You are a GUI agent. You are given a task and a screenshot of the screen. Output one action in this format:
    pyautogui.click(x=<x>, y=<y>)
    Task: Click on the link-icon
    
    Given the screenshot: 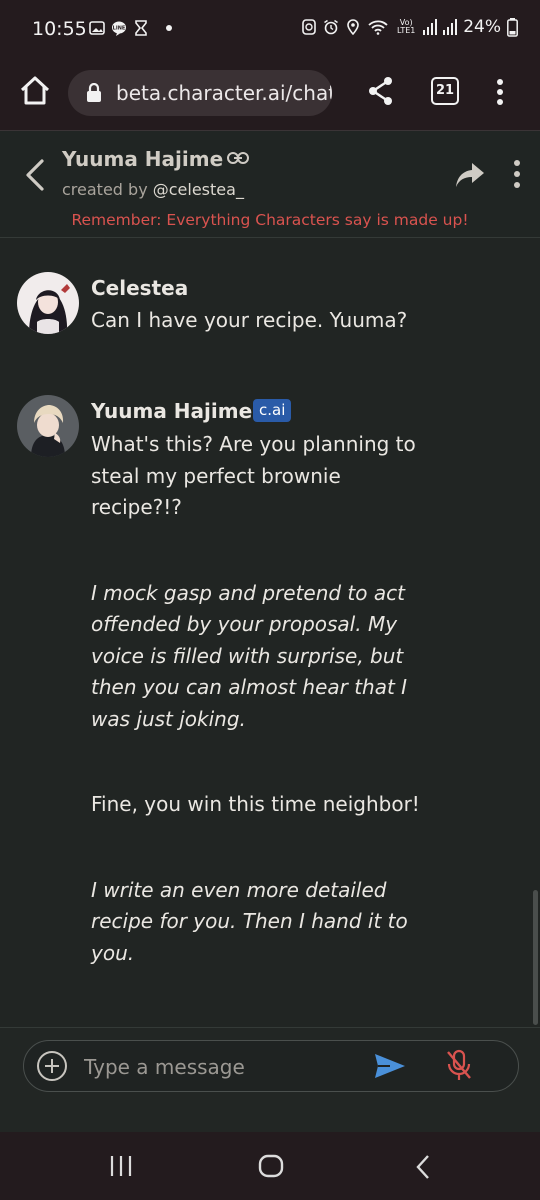 What is the action you would take?
    pyautogui.click(x=238, y=158)
    